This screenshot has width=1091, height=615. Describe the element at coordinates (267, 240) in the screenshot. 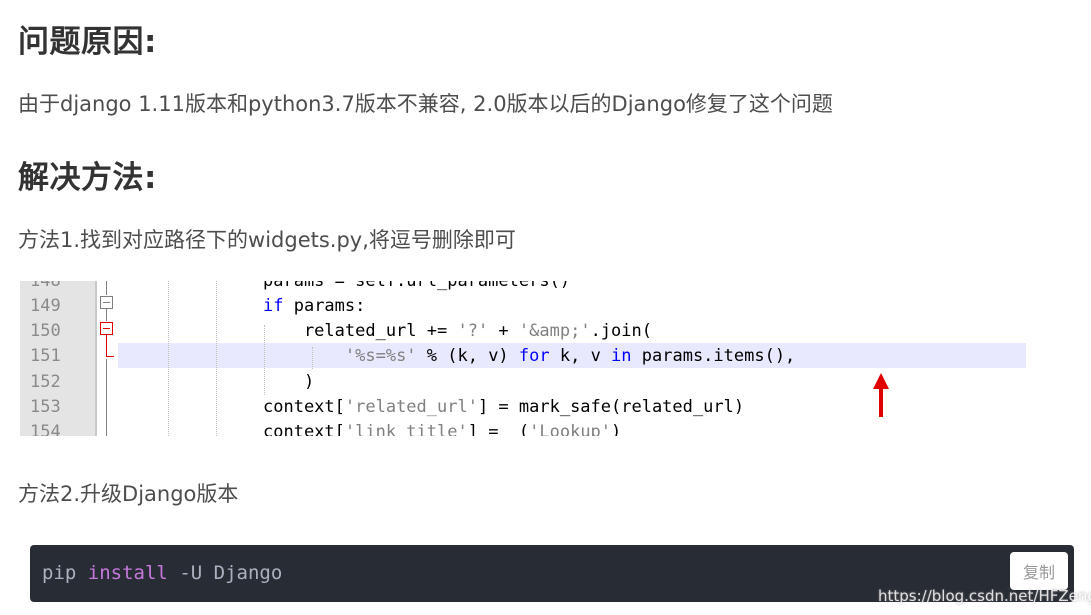

I see `method1-text: 方法1.找到对应路径下的widgets.py,将逗号删除即可` at that location.